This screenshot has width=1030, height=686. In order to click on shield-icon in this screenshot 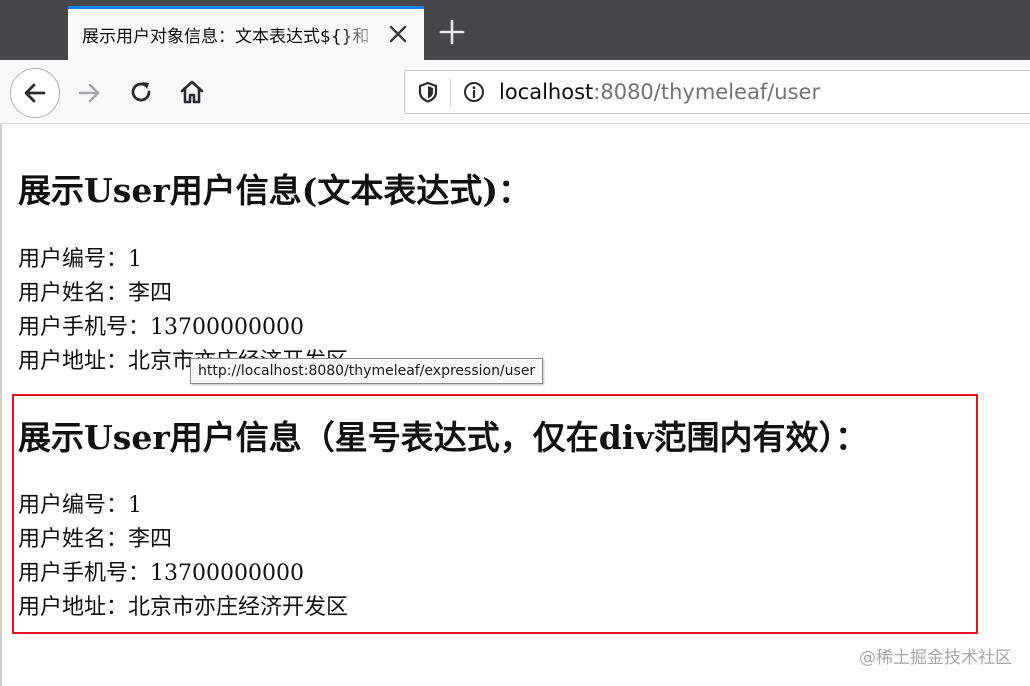, I will do `click(428, 92)`.